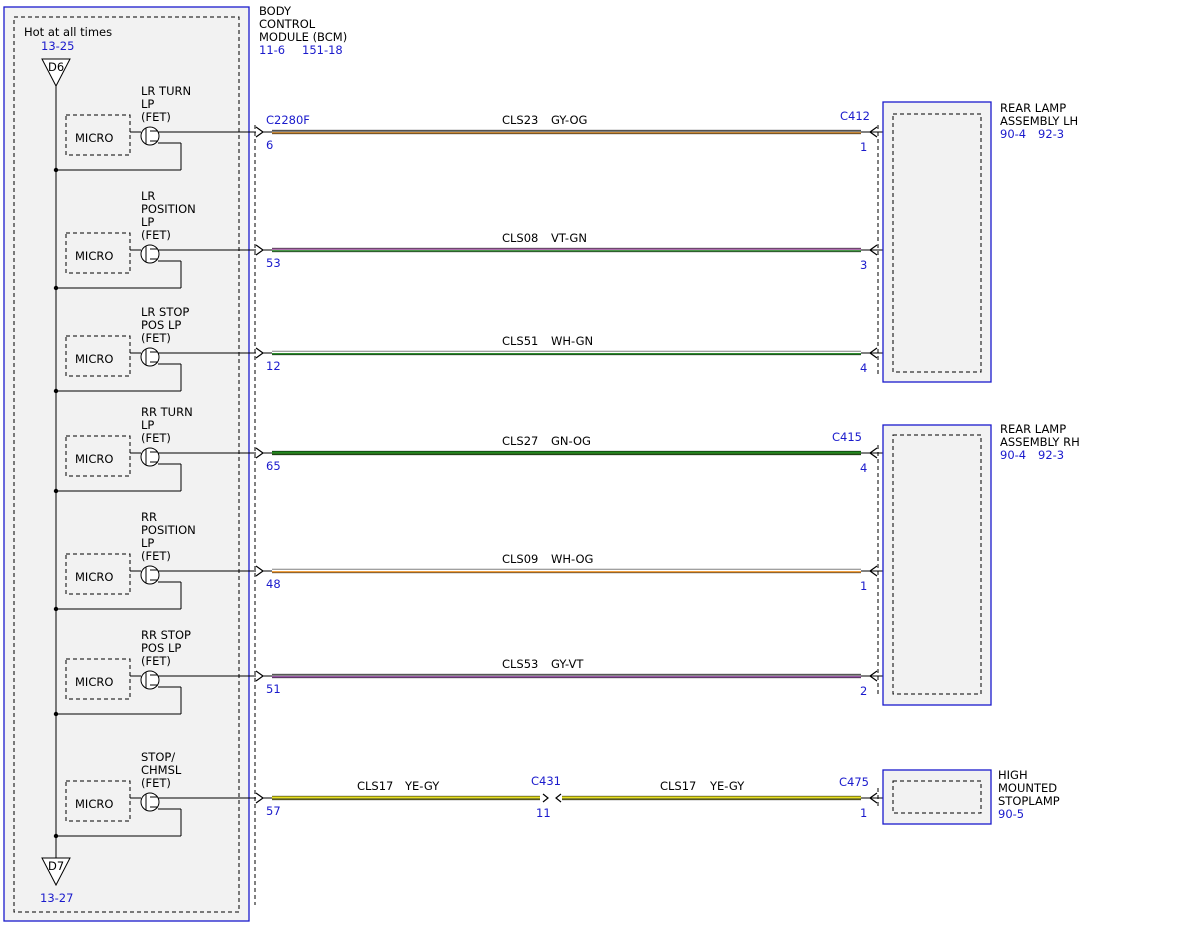 This screenshot has width=1199, height=927. What do you see at coordinates (156, 235) in the screenshot?
I see `driver-2-label-line-4: (FET)` at bounding box center [156, 235].